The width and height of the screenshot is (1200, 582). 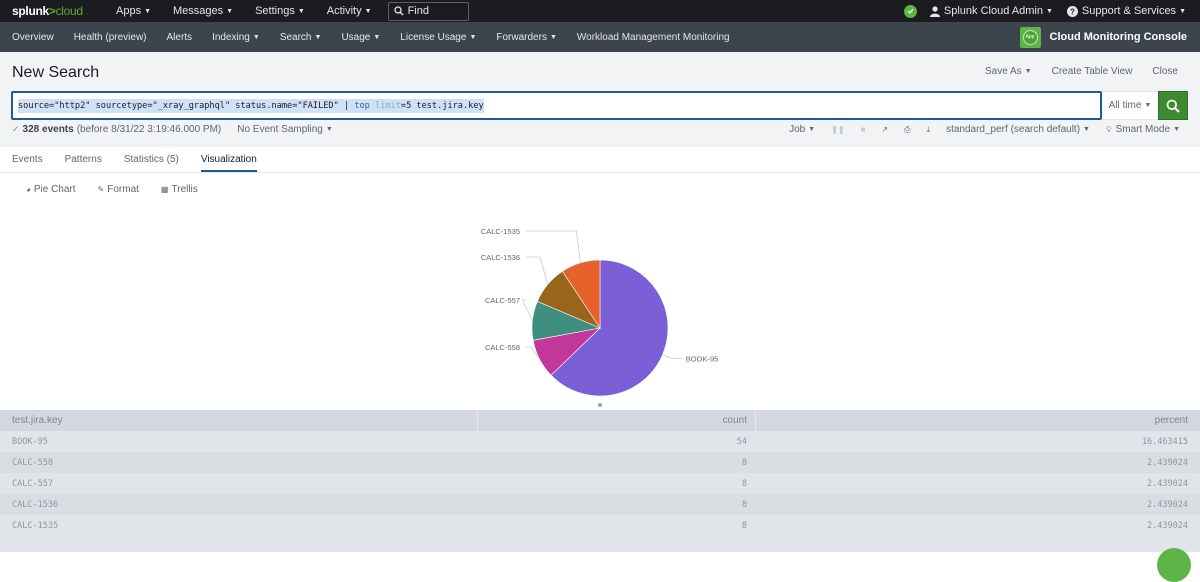 What do you see at coordinates (929, 130) in the screenshot?
I see `export-icon: ⤓` at bounding box center [929, 130].